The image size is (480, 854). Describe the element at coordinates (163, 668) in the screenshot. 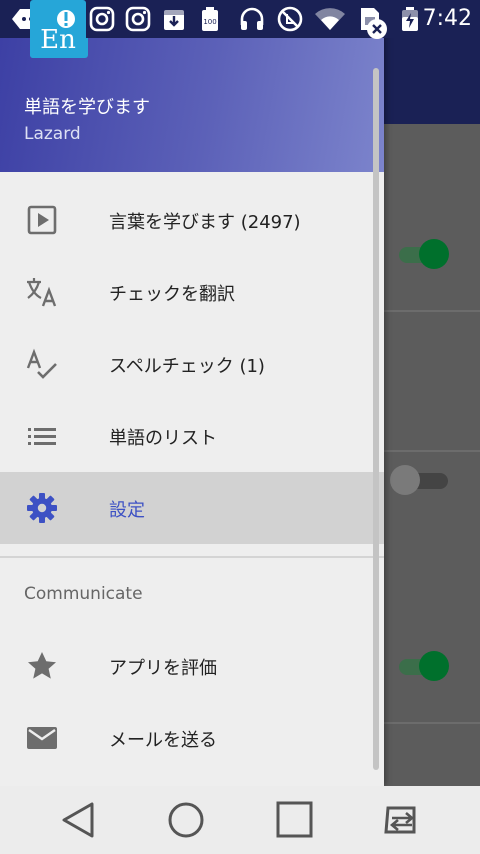

I see `menu-item-label: アプリを評価` at that location.